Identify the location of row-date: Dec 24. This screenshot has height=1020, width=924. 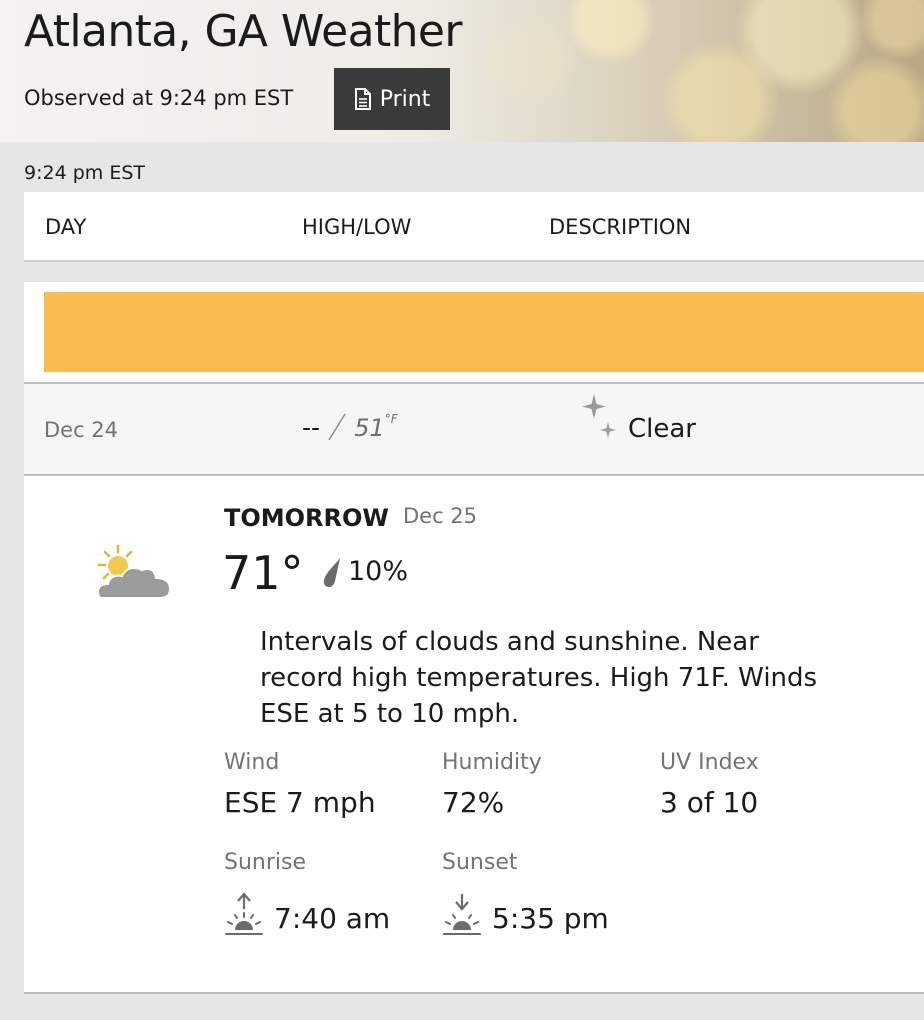
(81, 430).